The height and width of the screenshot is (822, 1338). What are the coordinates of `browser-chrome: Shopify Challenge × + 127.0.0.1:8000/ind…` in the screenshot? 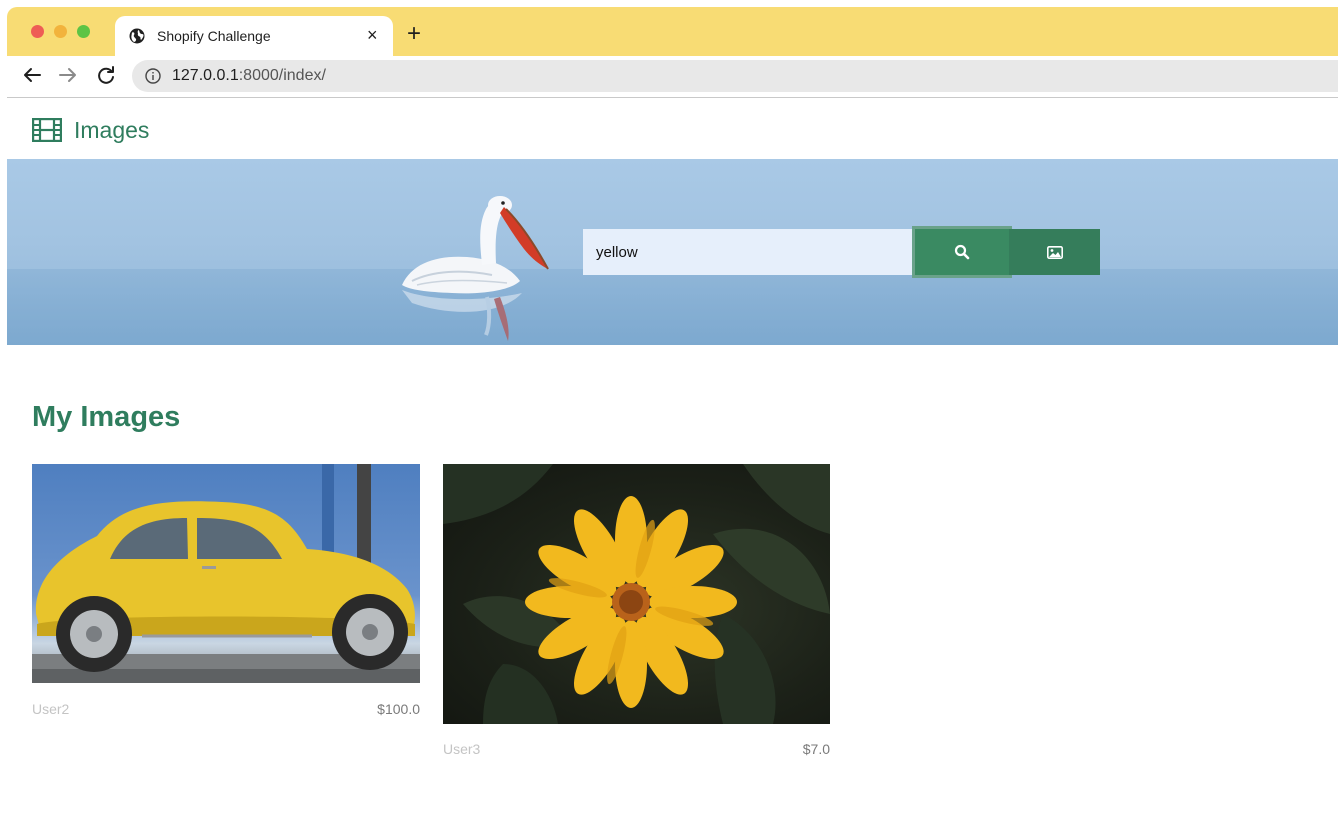 It's located at (672, 52).